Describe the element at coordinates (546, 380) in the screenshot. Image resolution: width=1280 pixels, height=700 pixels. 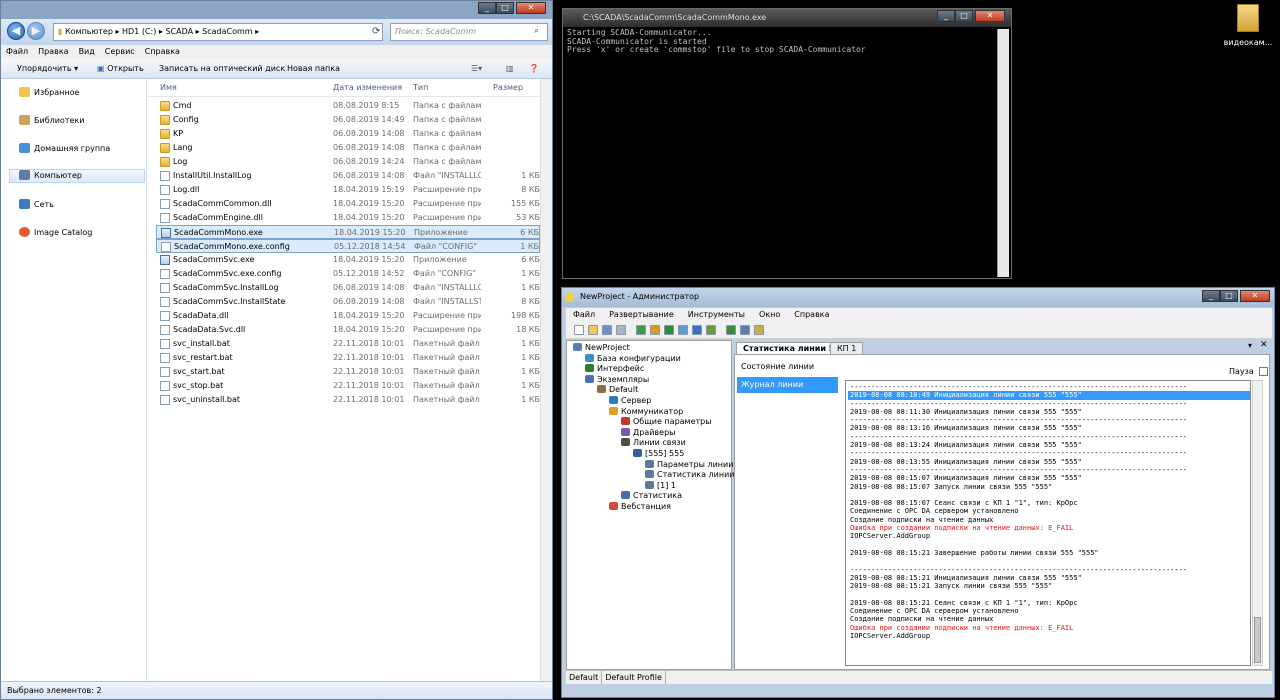
I see `explorer-scrollbar` at that location.